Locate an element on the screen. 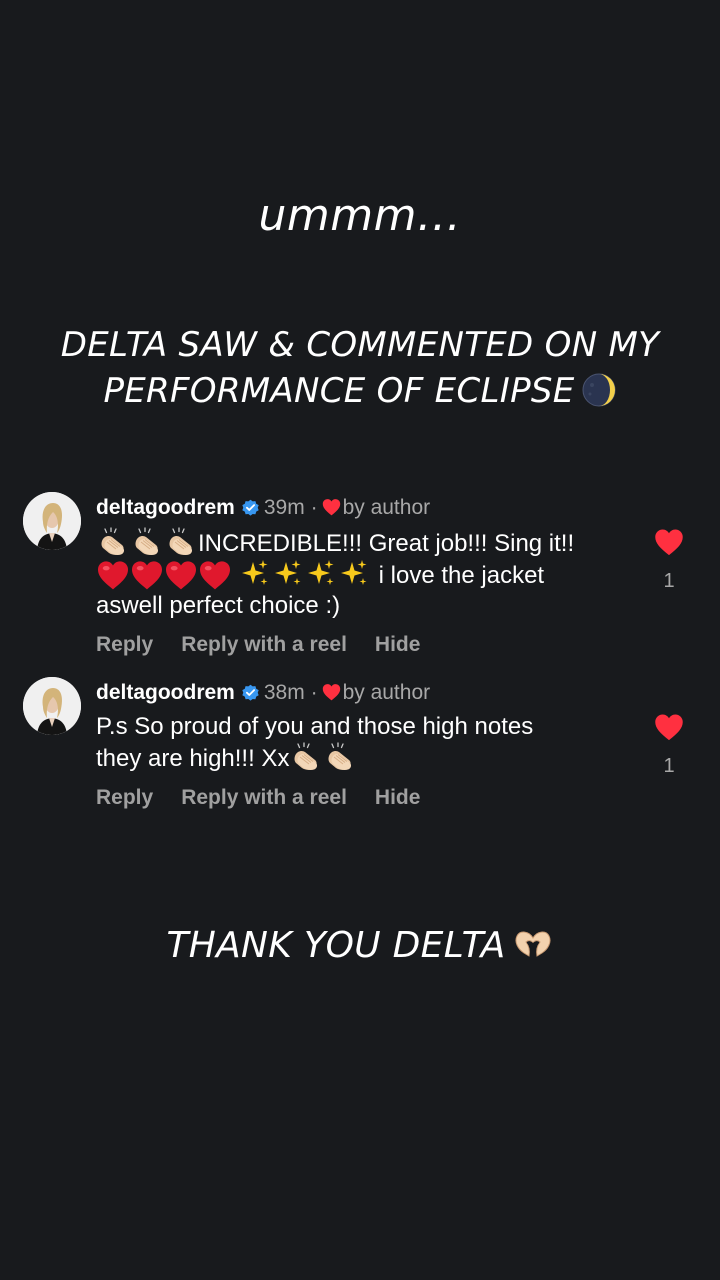  comment-meta: deltagoodrem 39m · by author is located at coordinates (361, 508).